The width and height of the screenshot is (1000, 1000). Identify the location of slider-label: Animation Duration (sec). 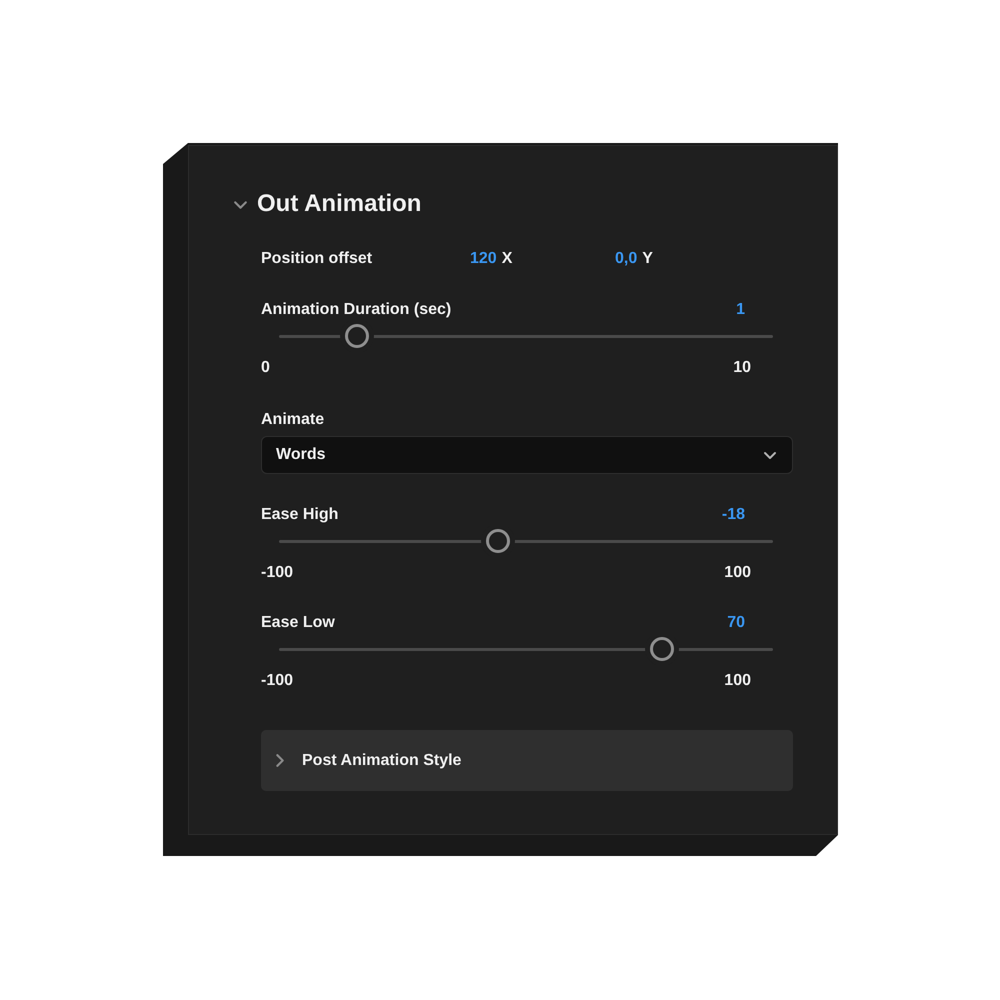
(356, 310).